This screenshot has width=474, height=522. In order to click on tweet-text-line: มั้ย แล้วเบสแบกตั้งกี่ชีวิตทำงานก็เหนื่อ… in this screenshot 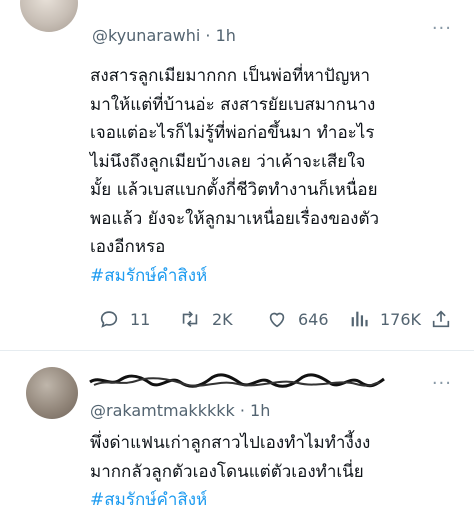, I will do `click(234, 190)`.